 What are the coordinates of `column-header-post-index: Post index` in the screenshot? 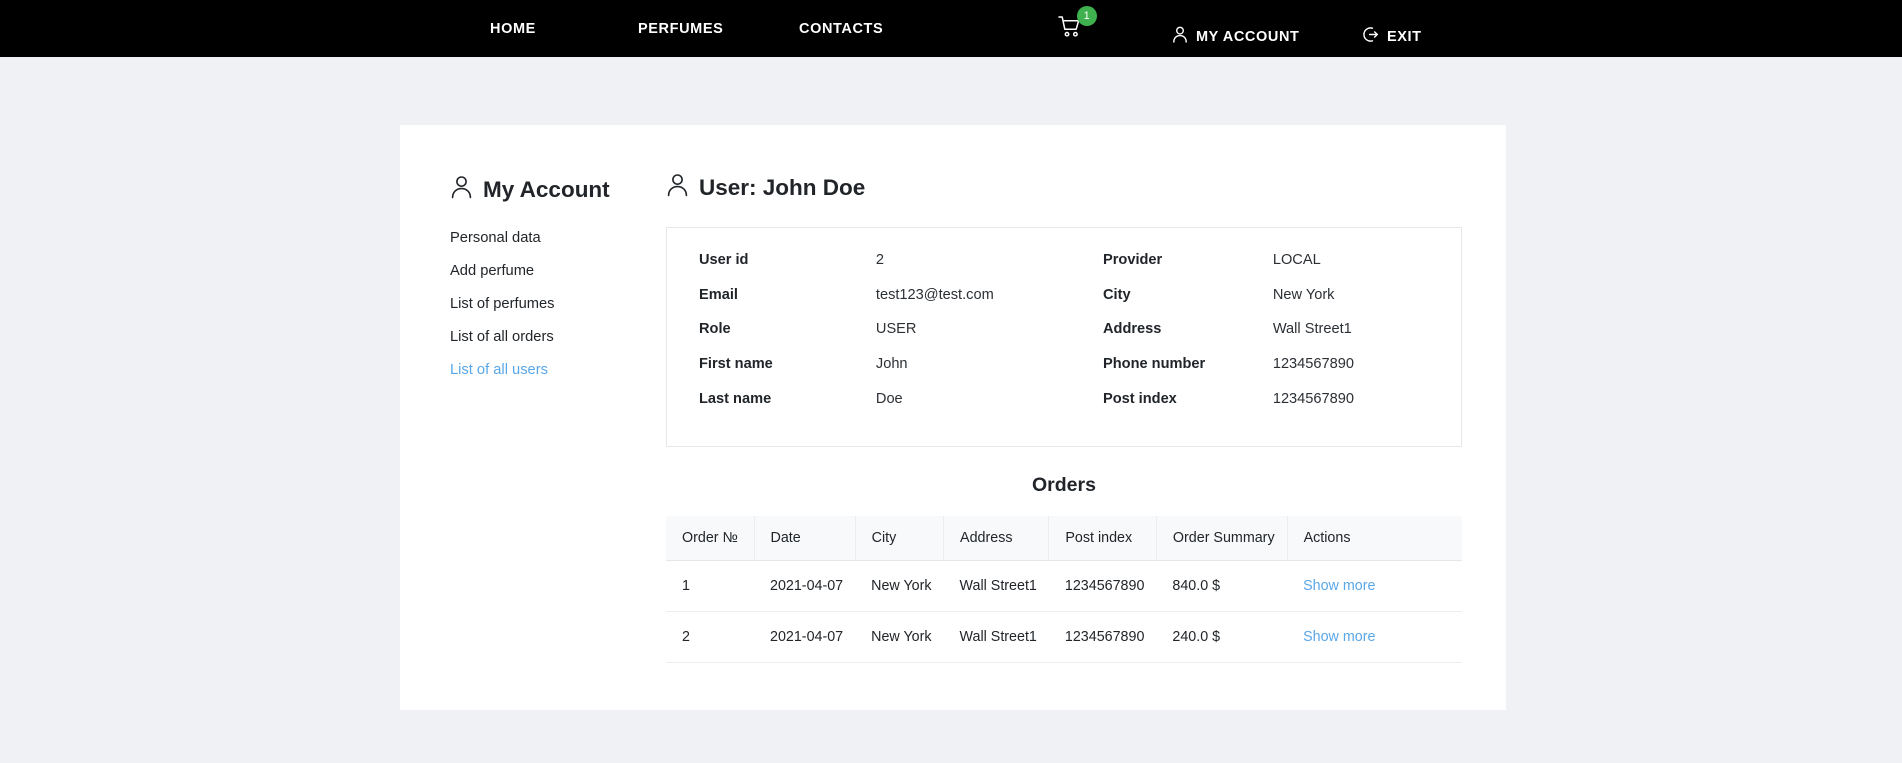 It's located at (1102, 538).